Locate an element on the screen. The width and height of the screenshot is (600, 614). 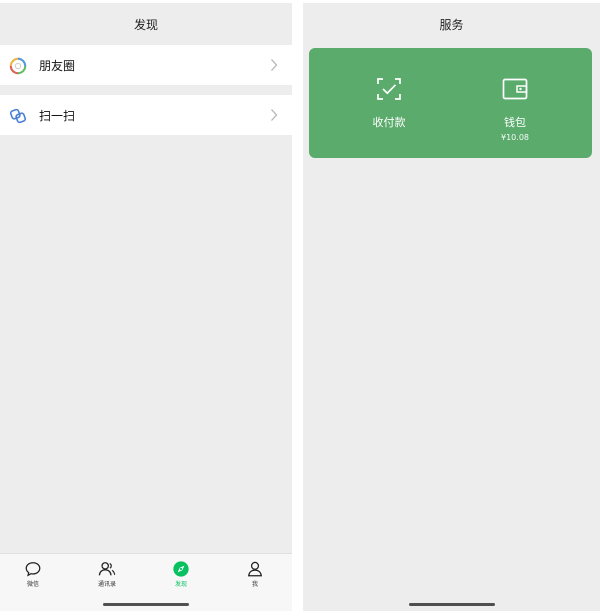
moments-icon is located at coordinates (18, 66).